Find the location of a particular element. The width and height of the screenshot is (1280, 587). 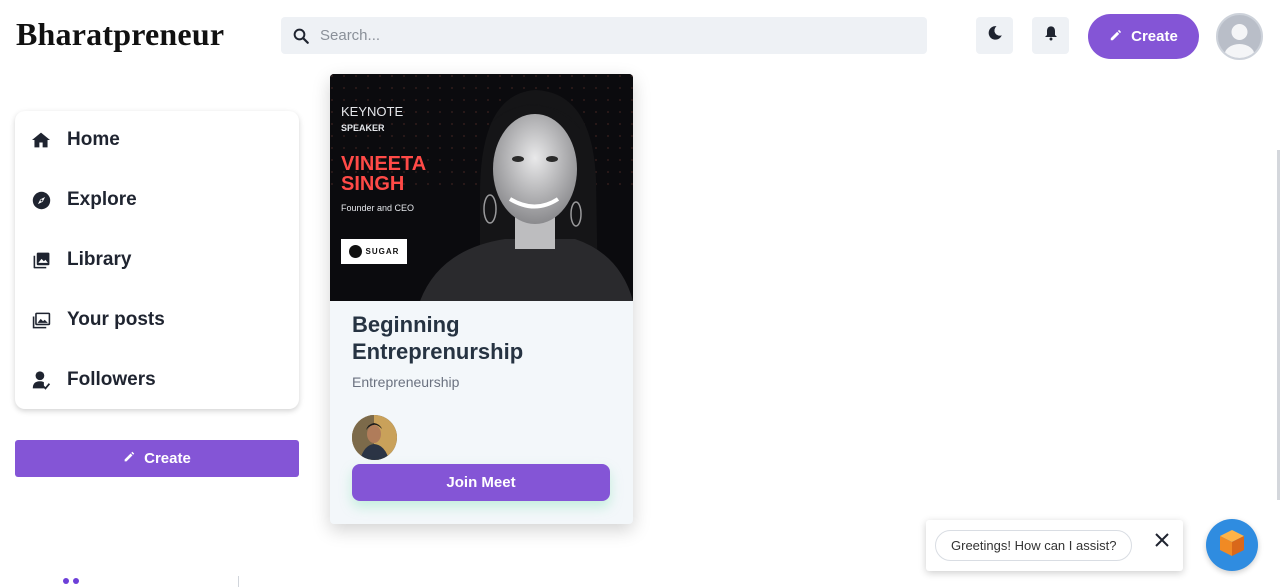

banner-speaker: SPEAKER is located at coordinates (363, 128).